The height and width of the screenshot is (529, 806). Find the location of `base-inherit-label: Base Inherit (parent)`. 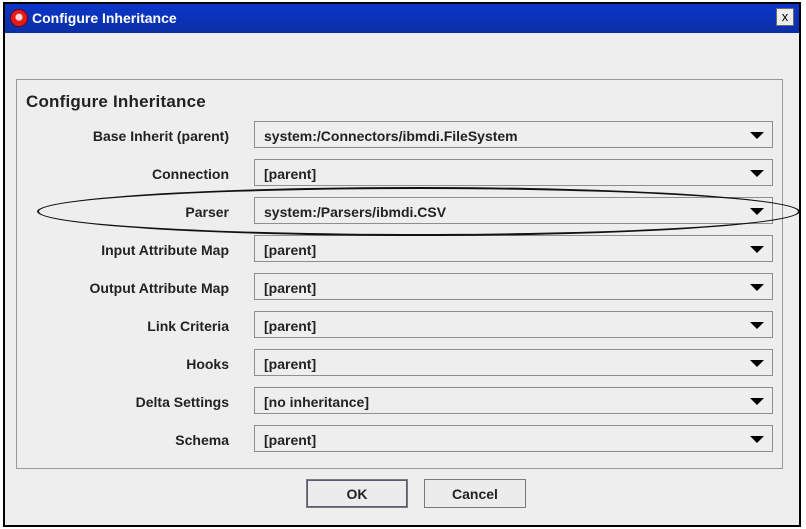

base-inherit-label: Base Inherit (parent) is located at coordinates (160, 136).